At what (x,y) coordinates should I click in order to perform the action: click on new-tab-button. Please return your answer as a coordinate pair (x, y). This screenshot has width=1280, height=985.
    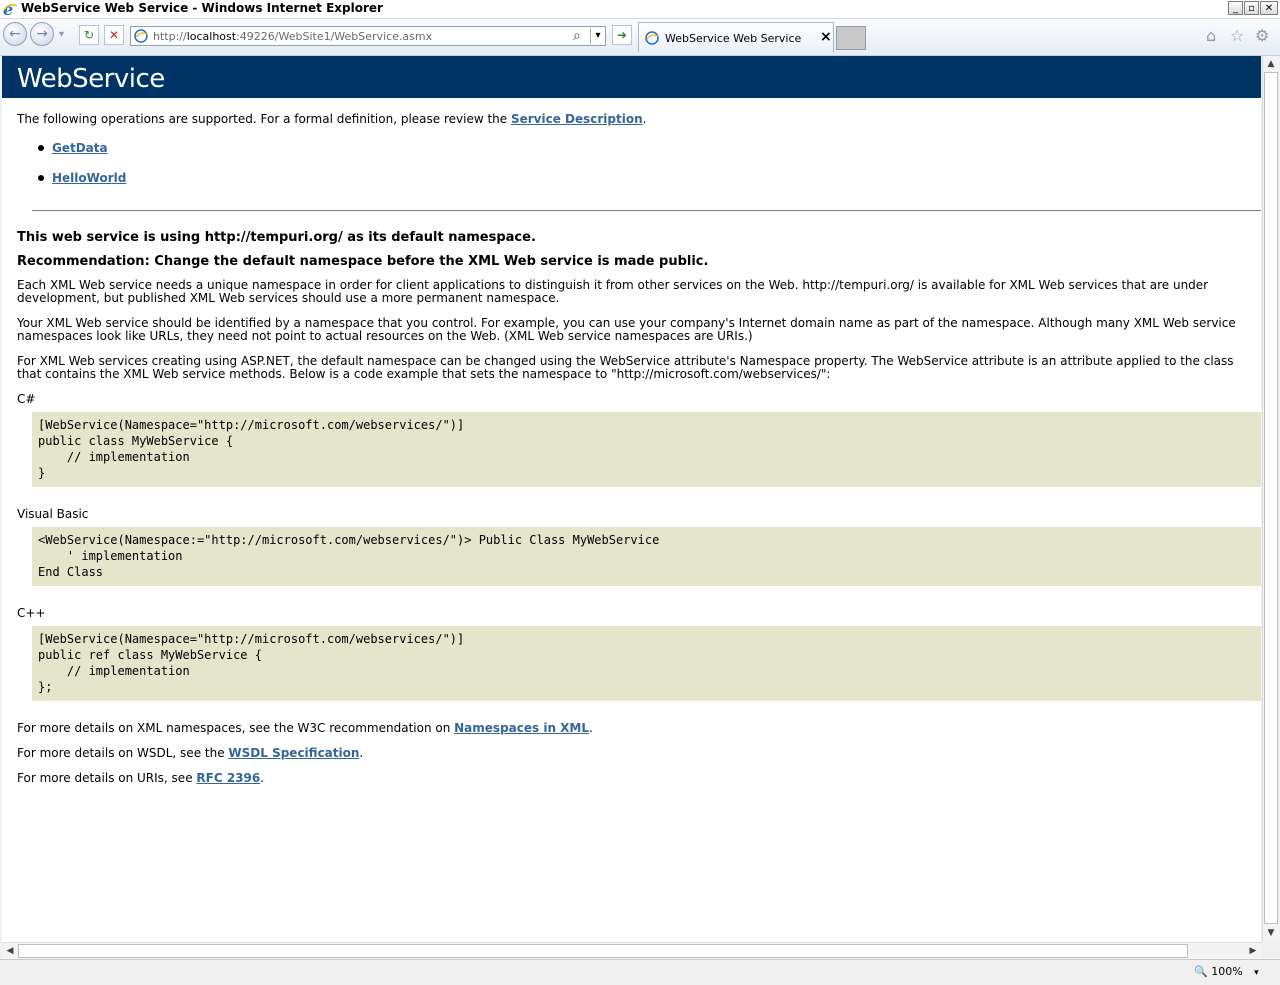
    Looking at the image, I should click on (851, 38).